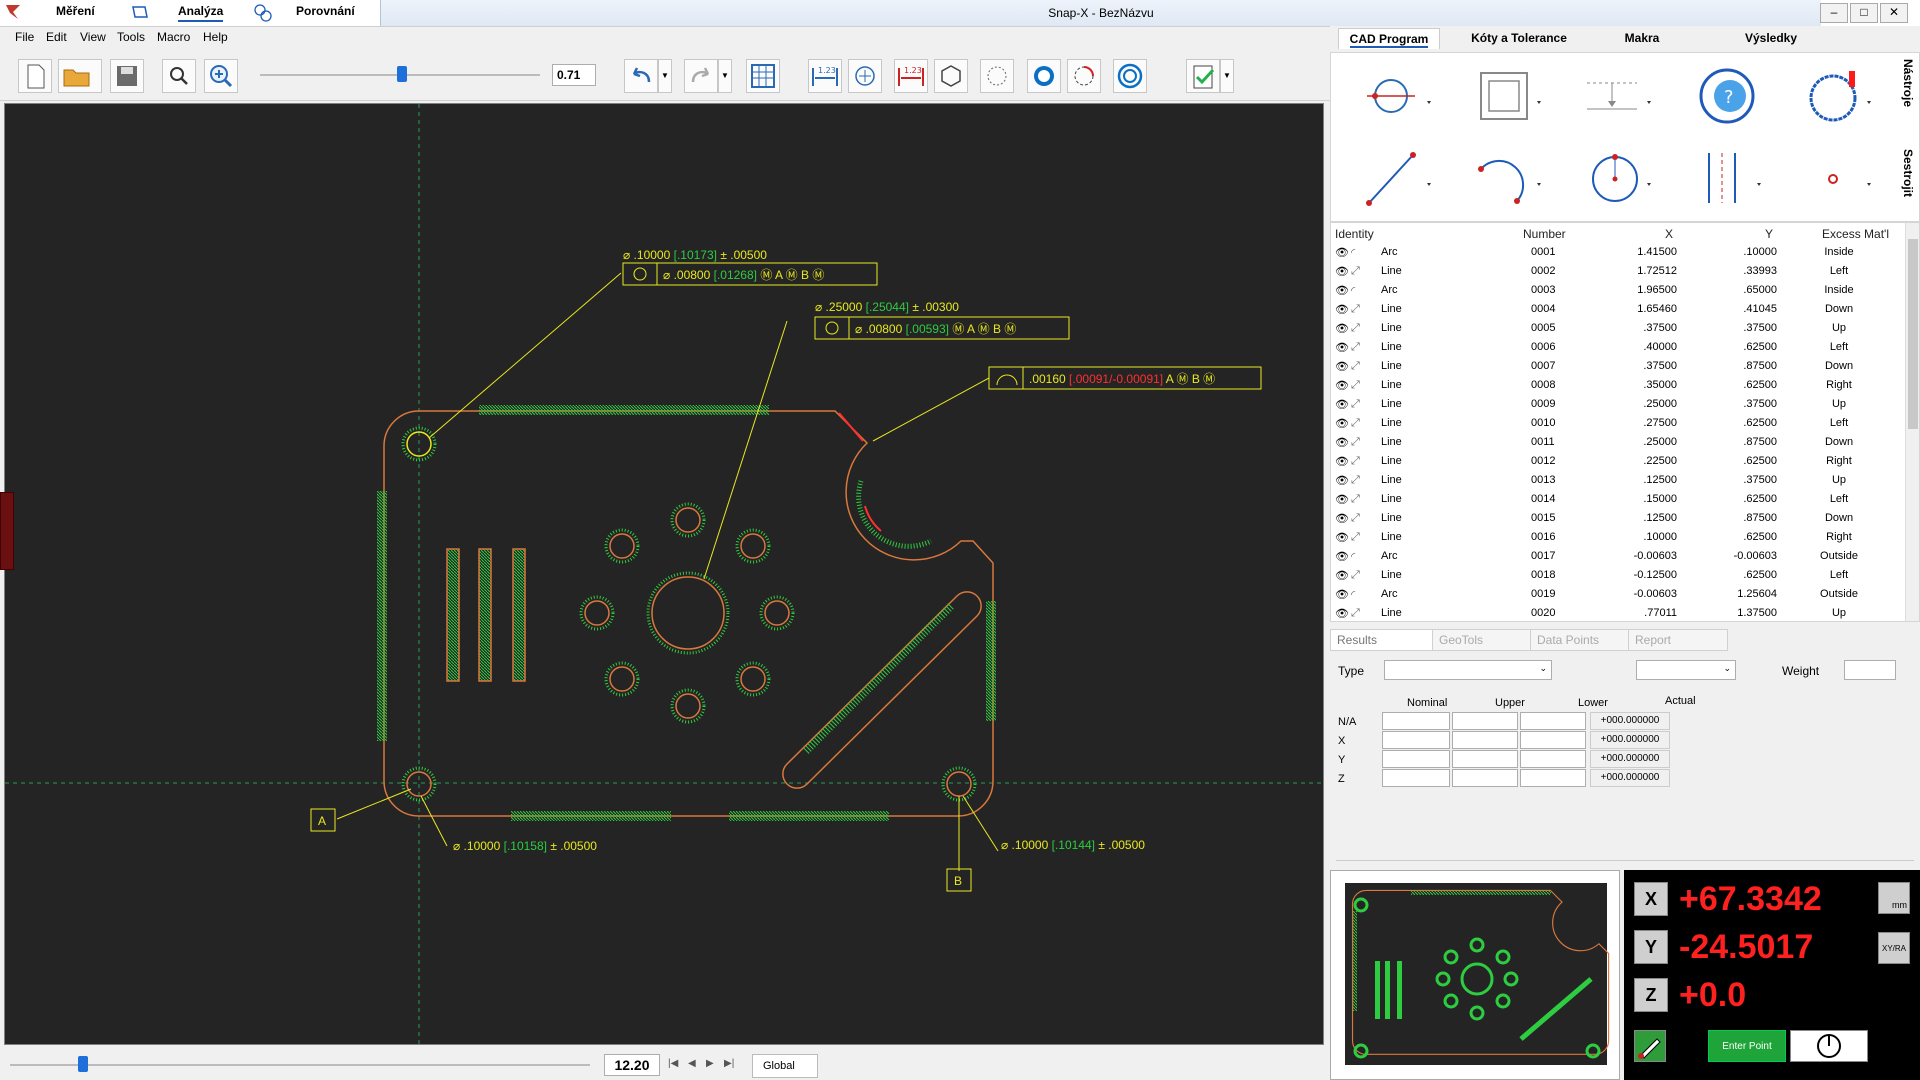 This screenshot has width=1920, height=1080. What do you see at coordinates (1617, 252) in the screenshot?
I see `table-row: 👁 ◜ Arc 0001 1.41500 .10000 Inside` at bounding box center [1617, 252].